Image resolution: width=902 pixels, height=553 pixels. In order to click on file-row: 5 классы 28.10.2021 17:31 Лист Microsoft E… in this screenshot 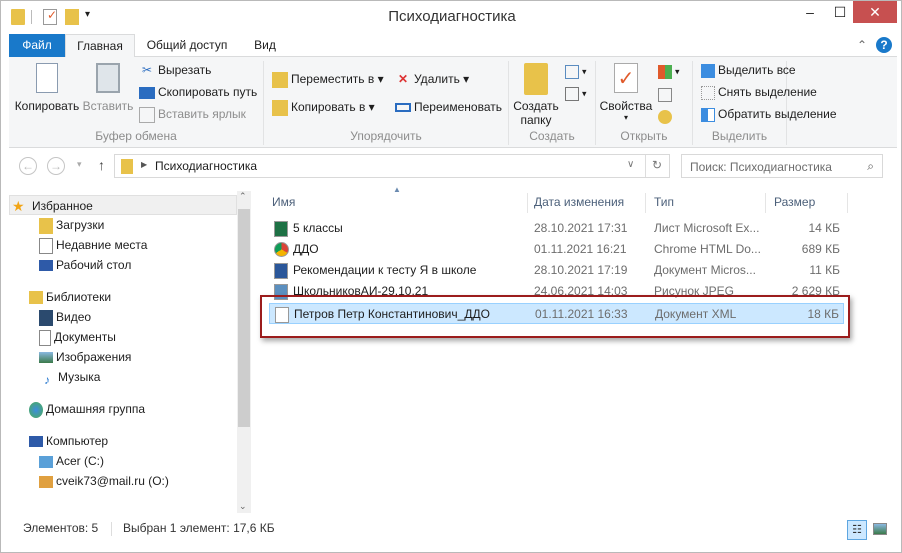, I will do `click(556, 228)`.